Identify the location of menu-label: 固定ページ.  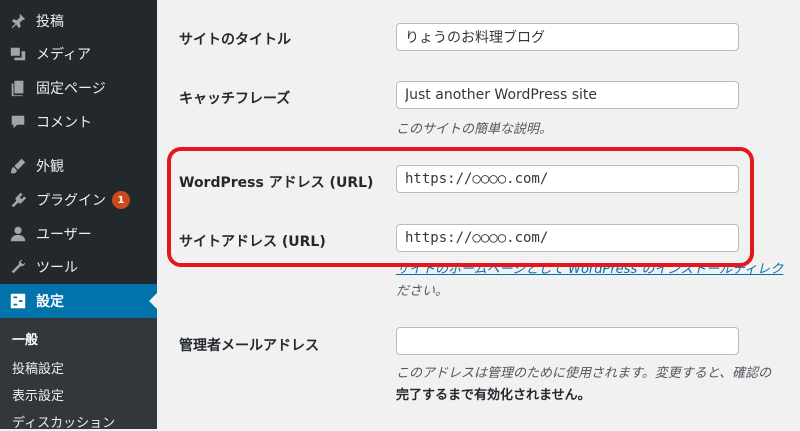
(71, 89).